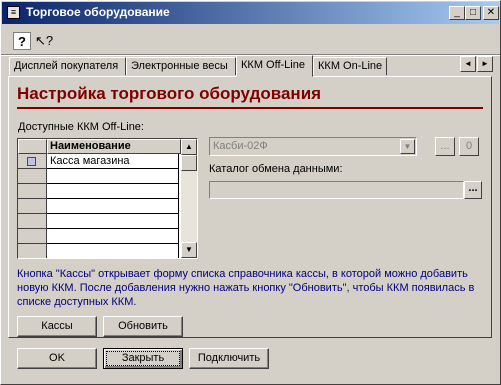 The width and height of the screenshot is (501, 385). I want to click on window-title: Торговое оборудование, so click(98, 12).